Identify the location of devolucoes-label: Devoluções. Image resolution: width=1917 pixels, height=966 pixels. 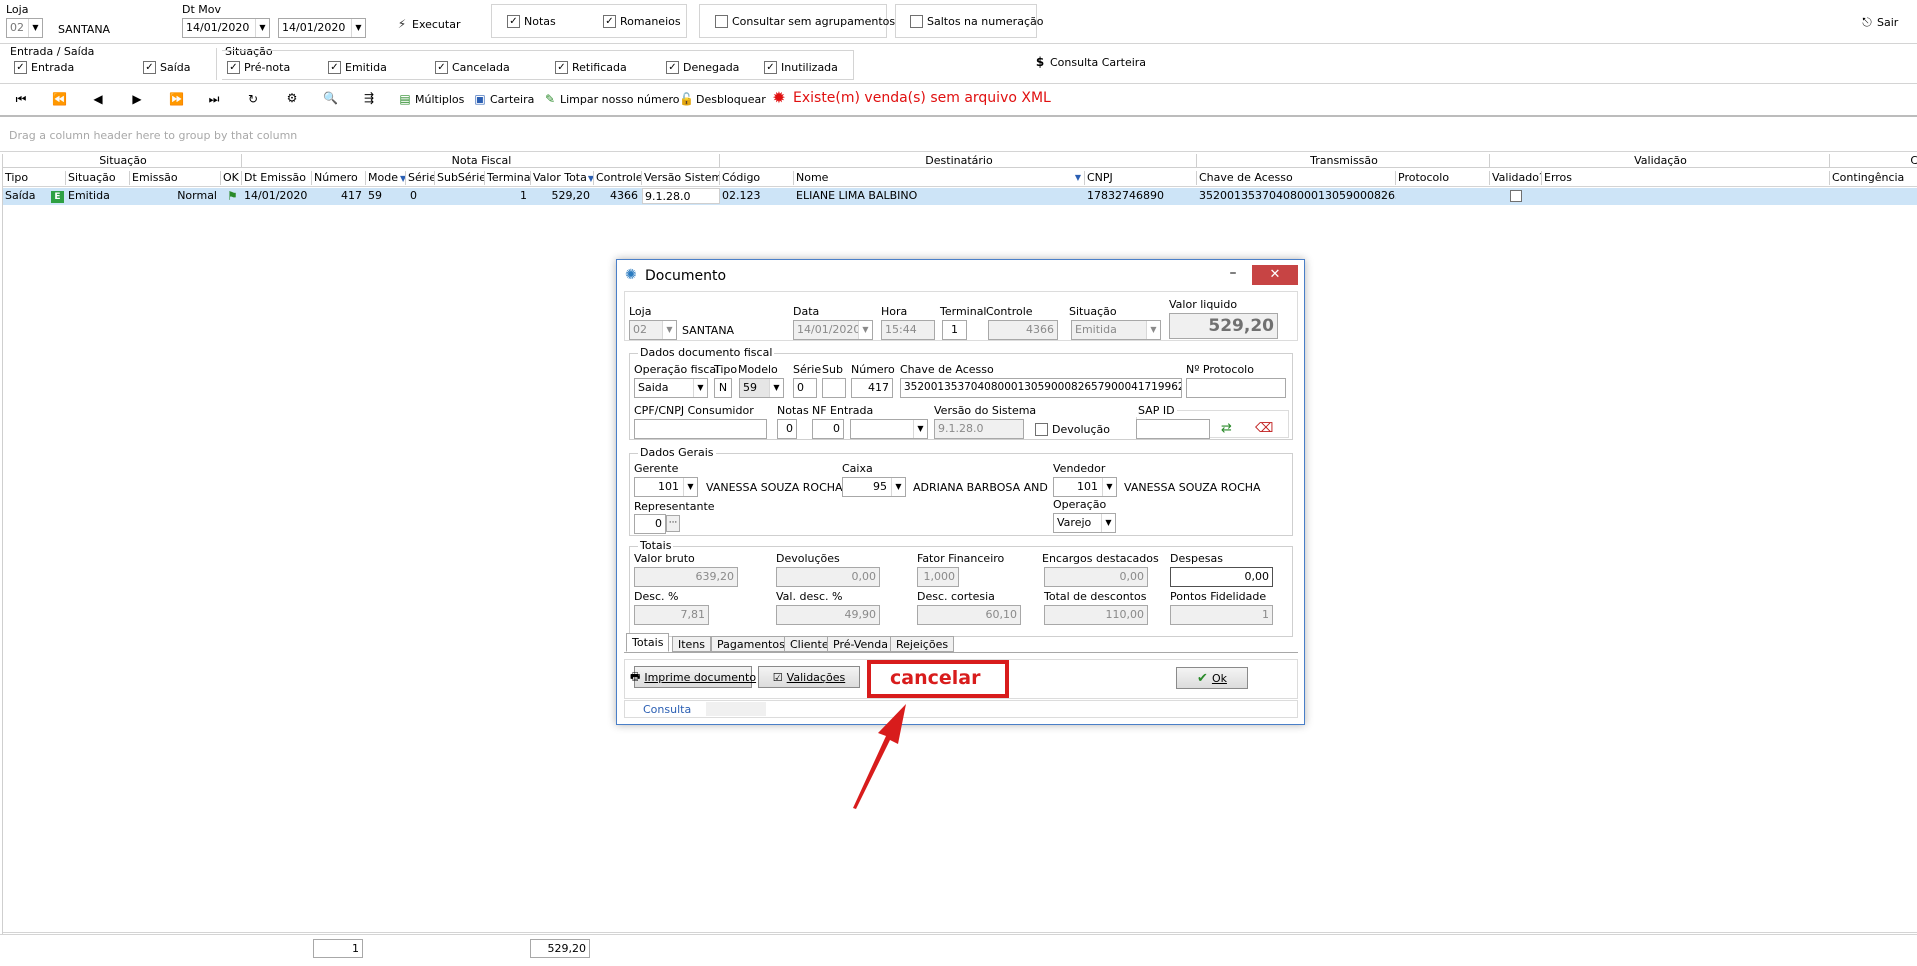
(808, 558).